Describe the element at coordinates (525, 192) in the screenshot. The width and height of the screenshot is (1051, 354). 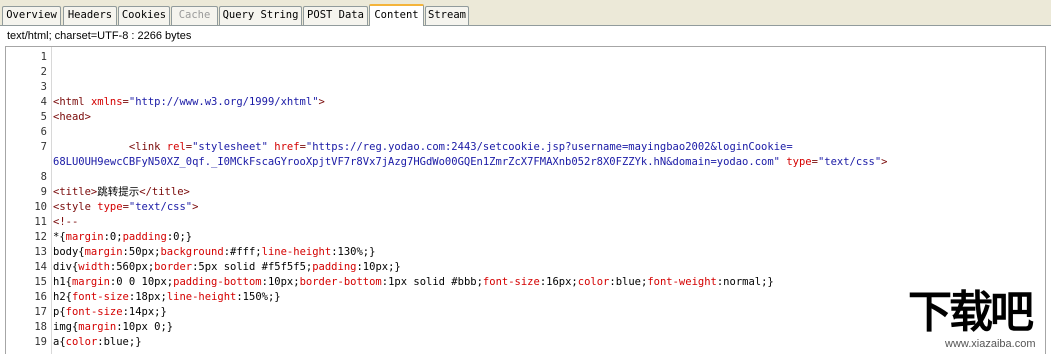
I see `code-line: 9 <title>跳转提示</title>` at that location.